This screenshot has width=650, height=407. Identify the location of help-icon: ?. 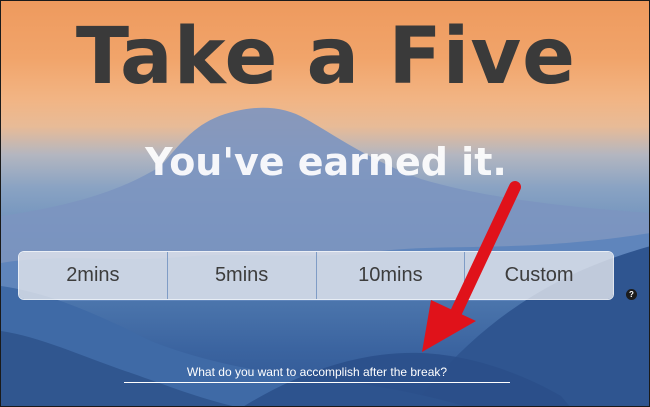
(631, 294).